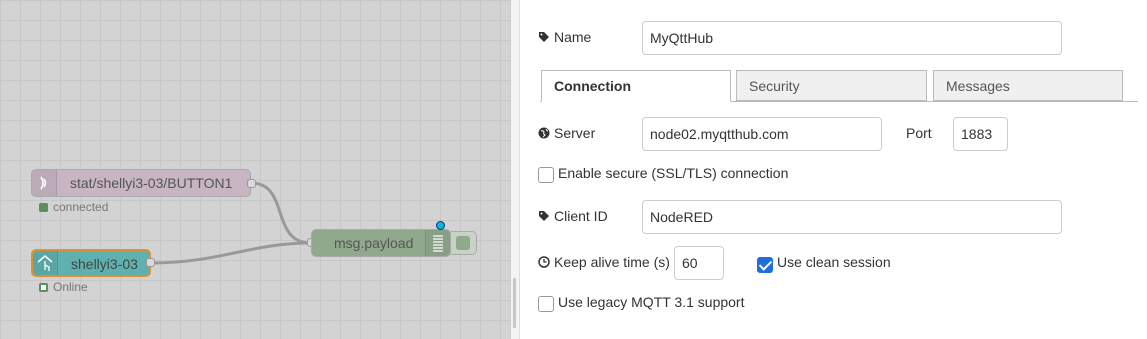 The image size is (1147, 339). Describe the element at coordinates (831, 85) in the screenshot. I see `tab-security: Security` at that location.